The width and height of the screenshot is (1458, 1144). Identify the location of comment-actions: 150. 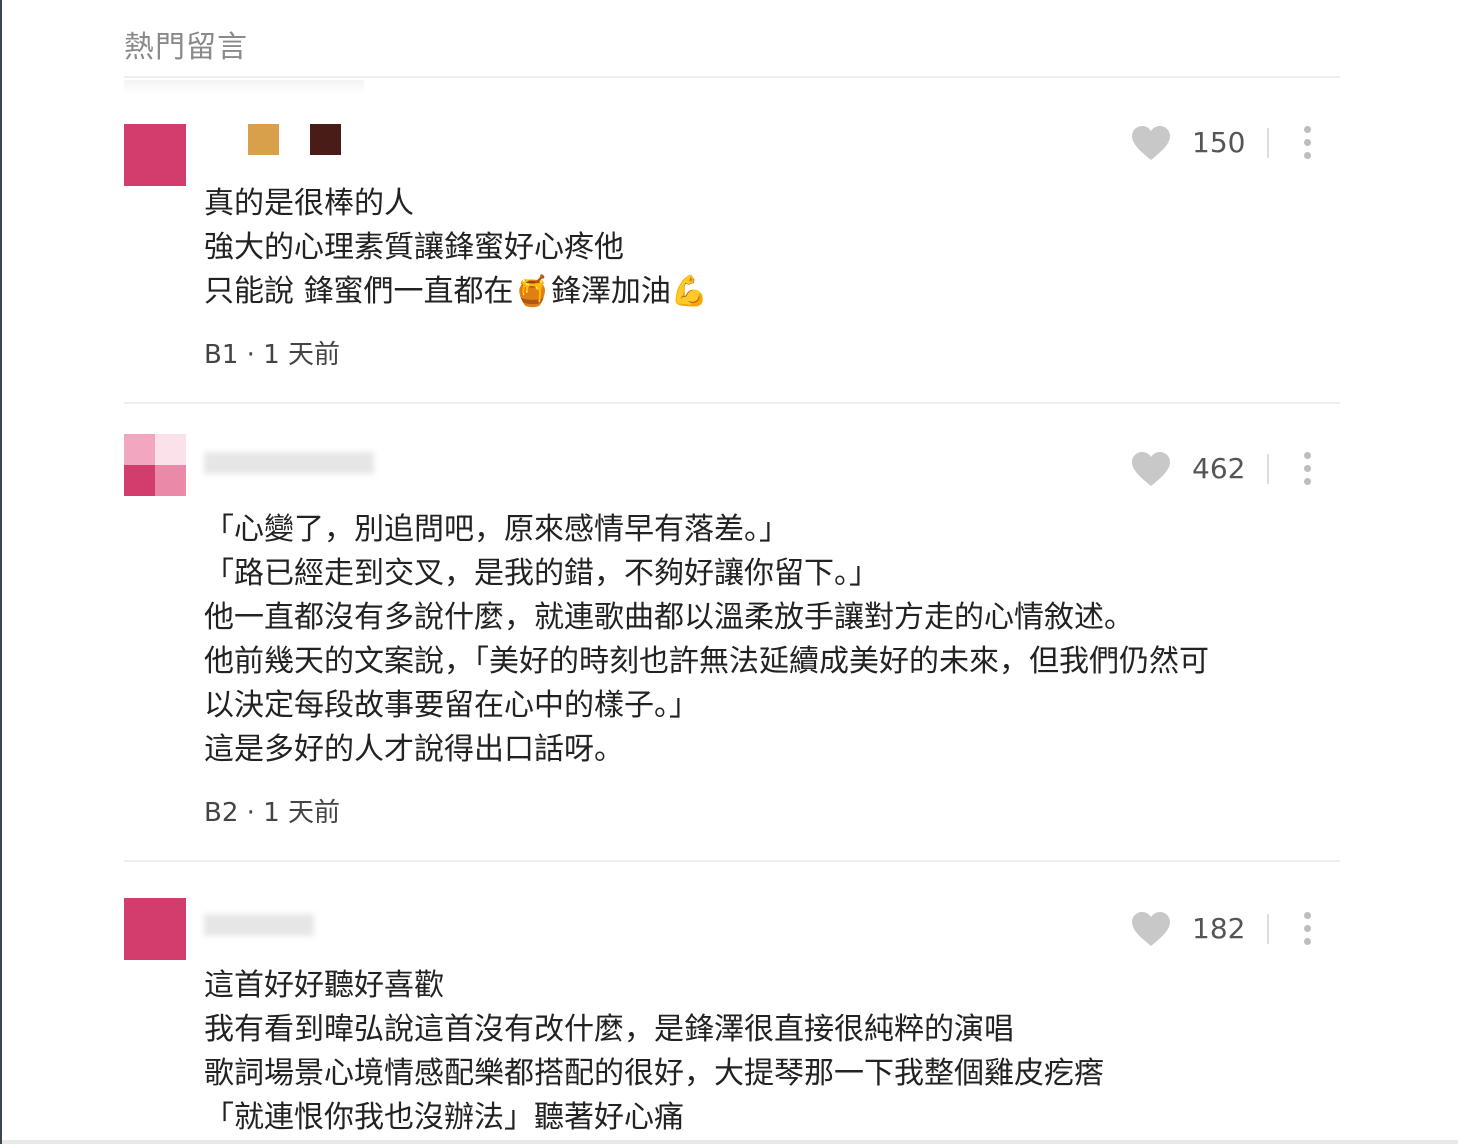
(1235, 144).